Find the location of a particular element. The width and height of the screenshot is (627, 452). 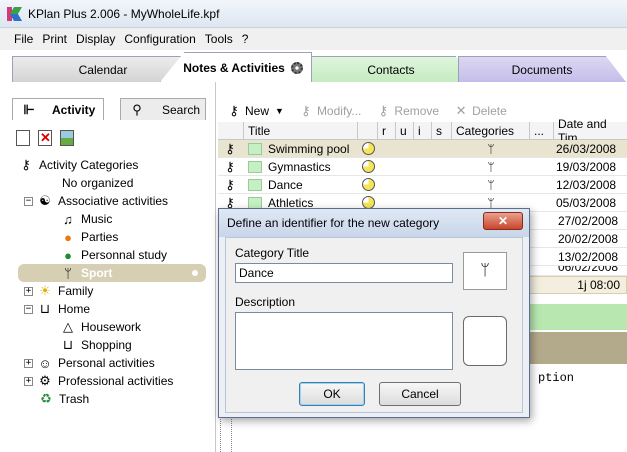

picture-icon is located at coordinates (67, 138).